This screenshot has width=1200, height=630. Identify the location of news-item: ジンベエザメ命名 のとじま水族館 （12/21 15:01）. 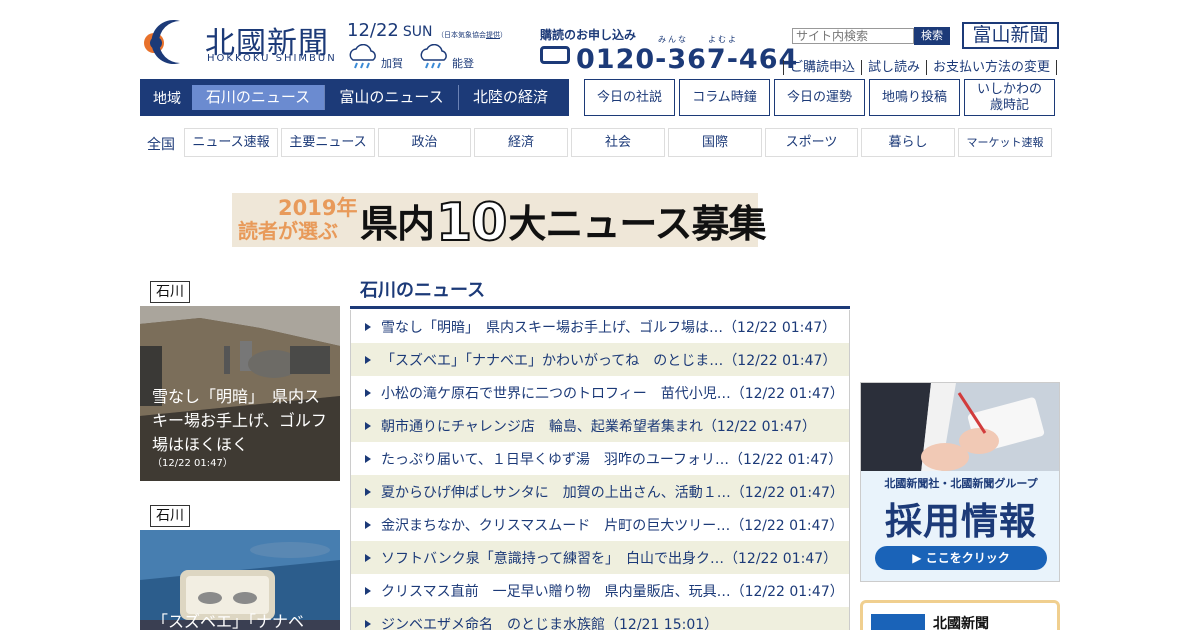
(600, 618).